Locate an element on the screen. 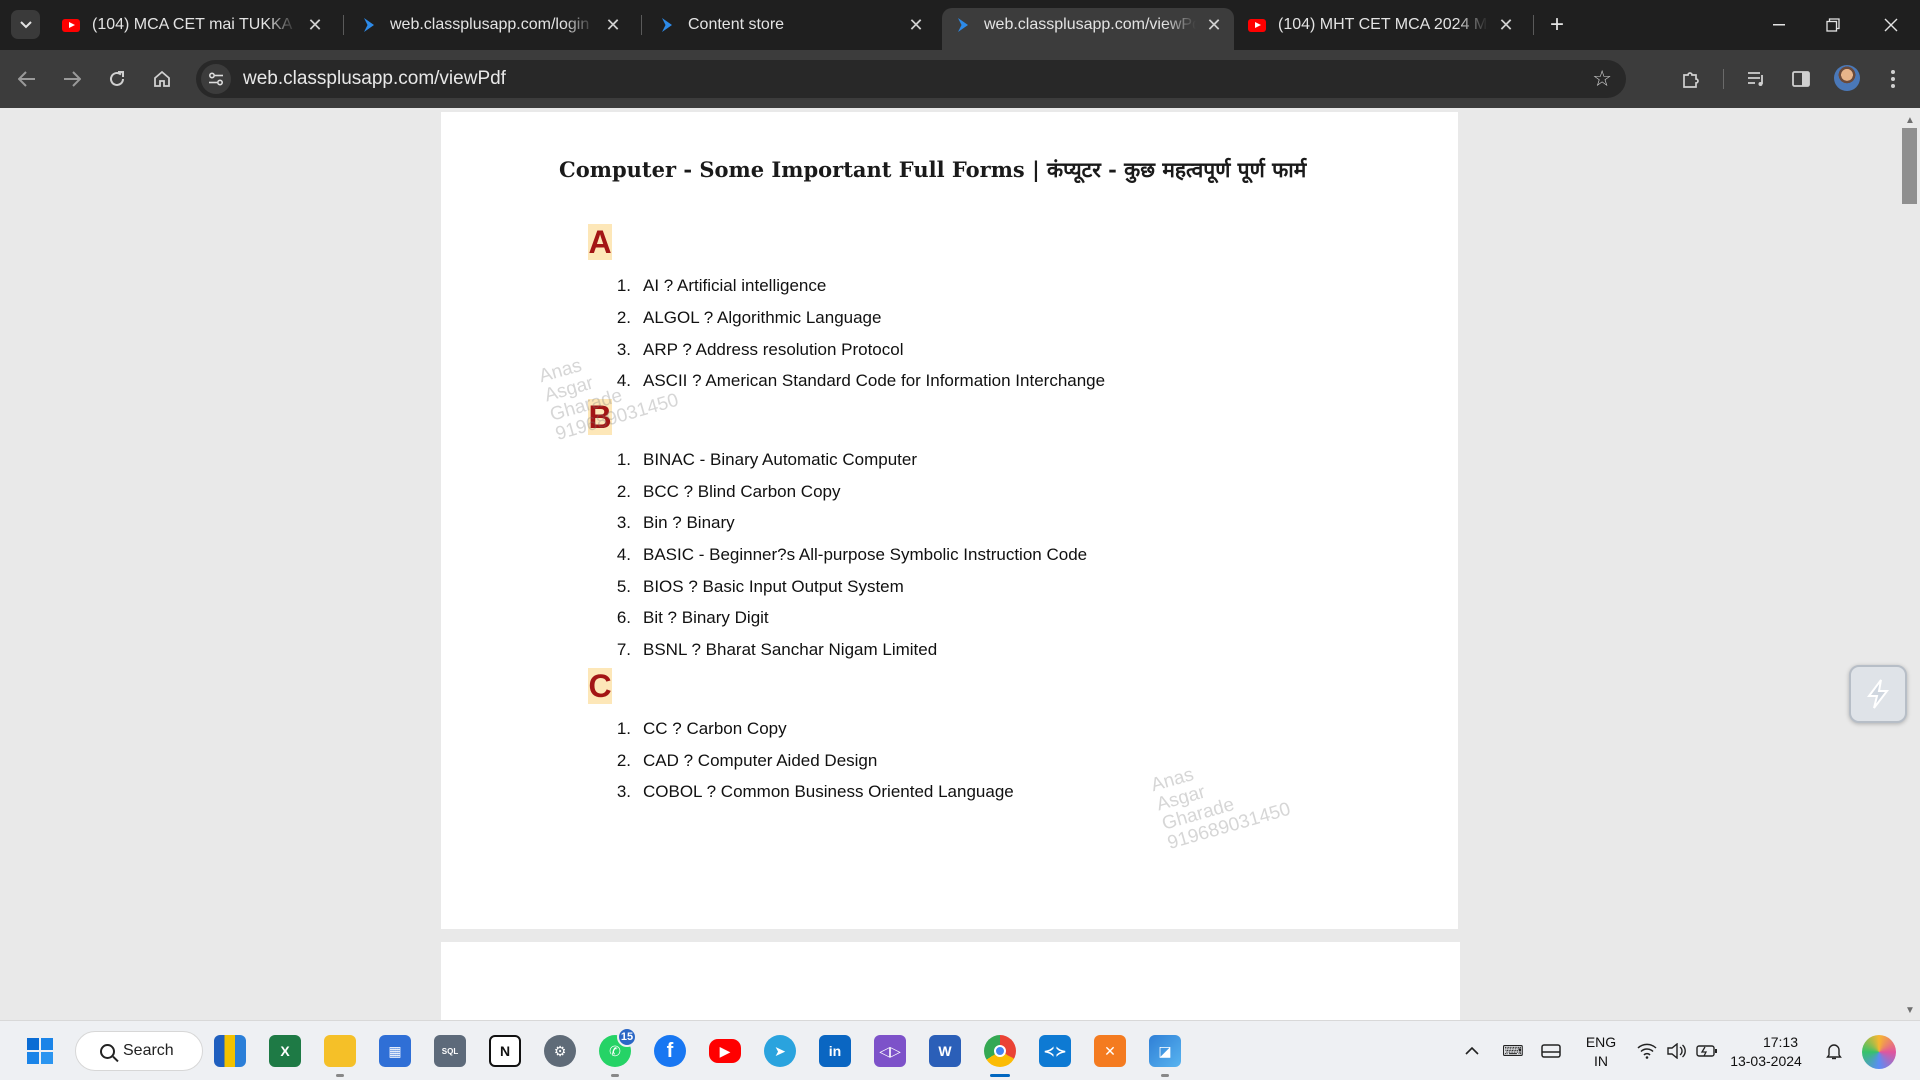 The image size is (1920, 1080). tab-classplus-viewpdf: web.classplusapp.com/viewPdf ✕ is located at coordinates (1088, 29).